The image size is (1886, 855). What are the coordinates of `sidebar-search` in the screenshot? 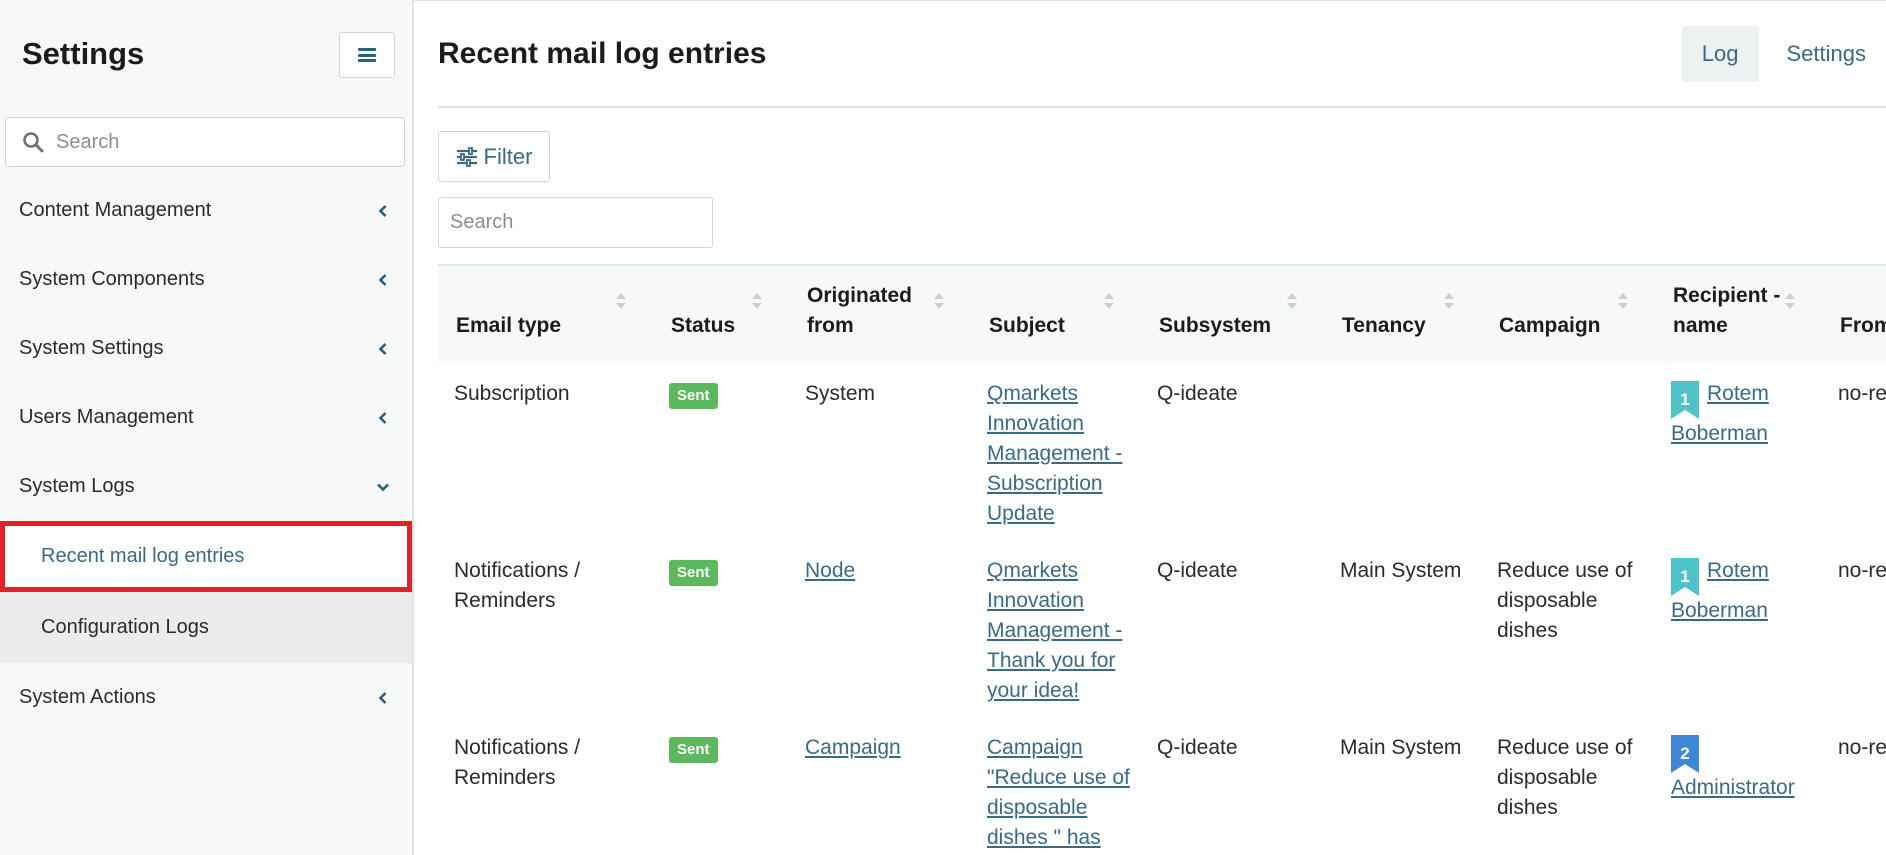 It's located at (205, 142).